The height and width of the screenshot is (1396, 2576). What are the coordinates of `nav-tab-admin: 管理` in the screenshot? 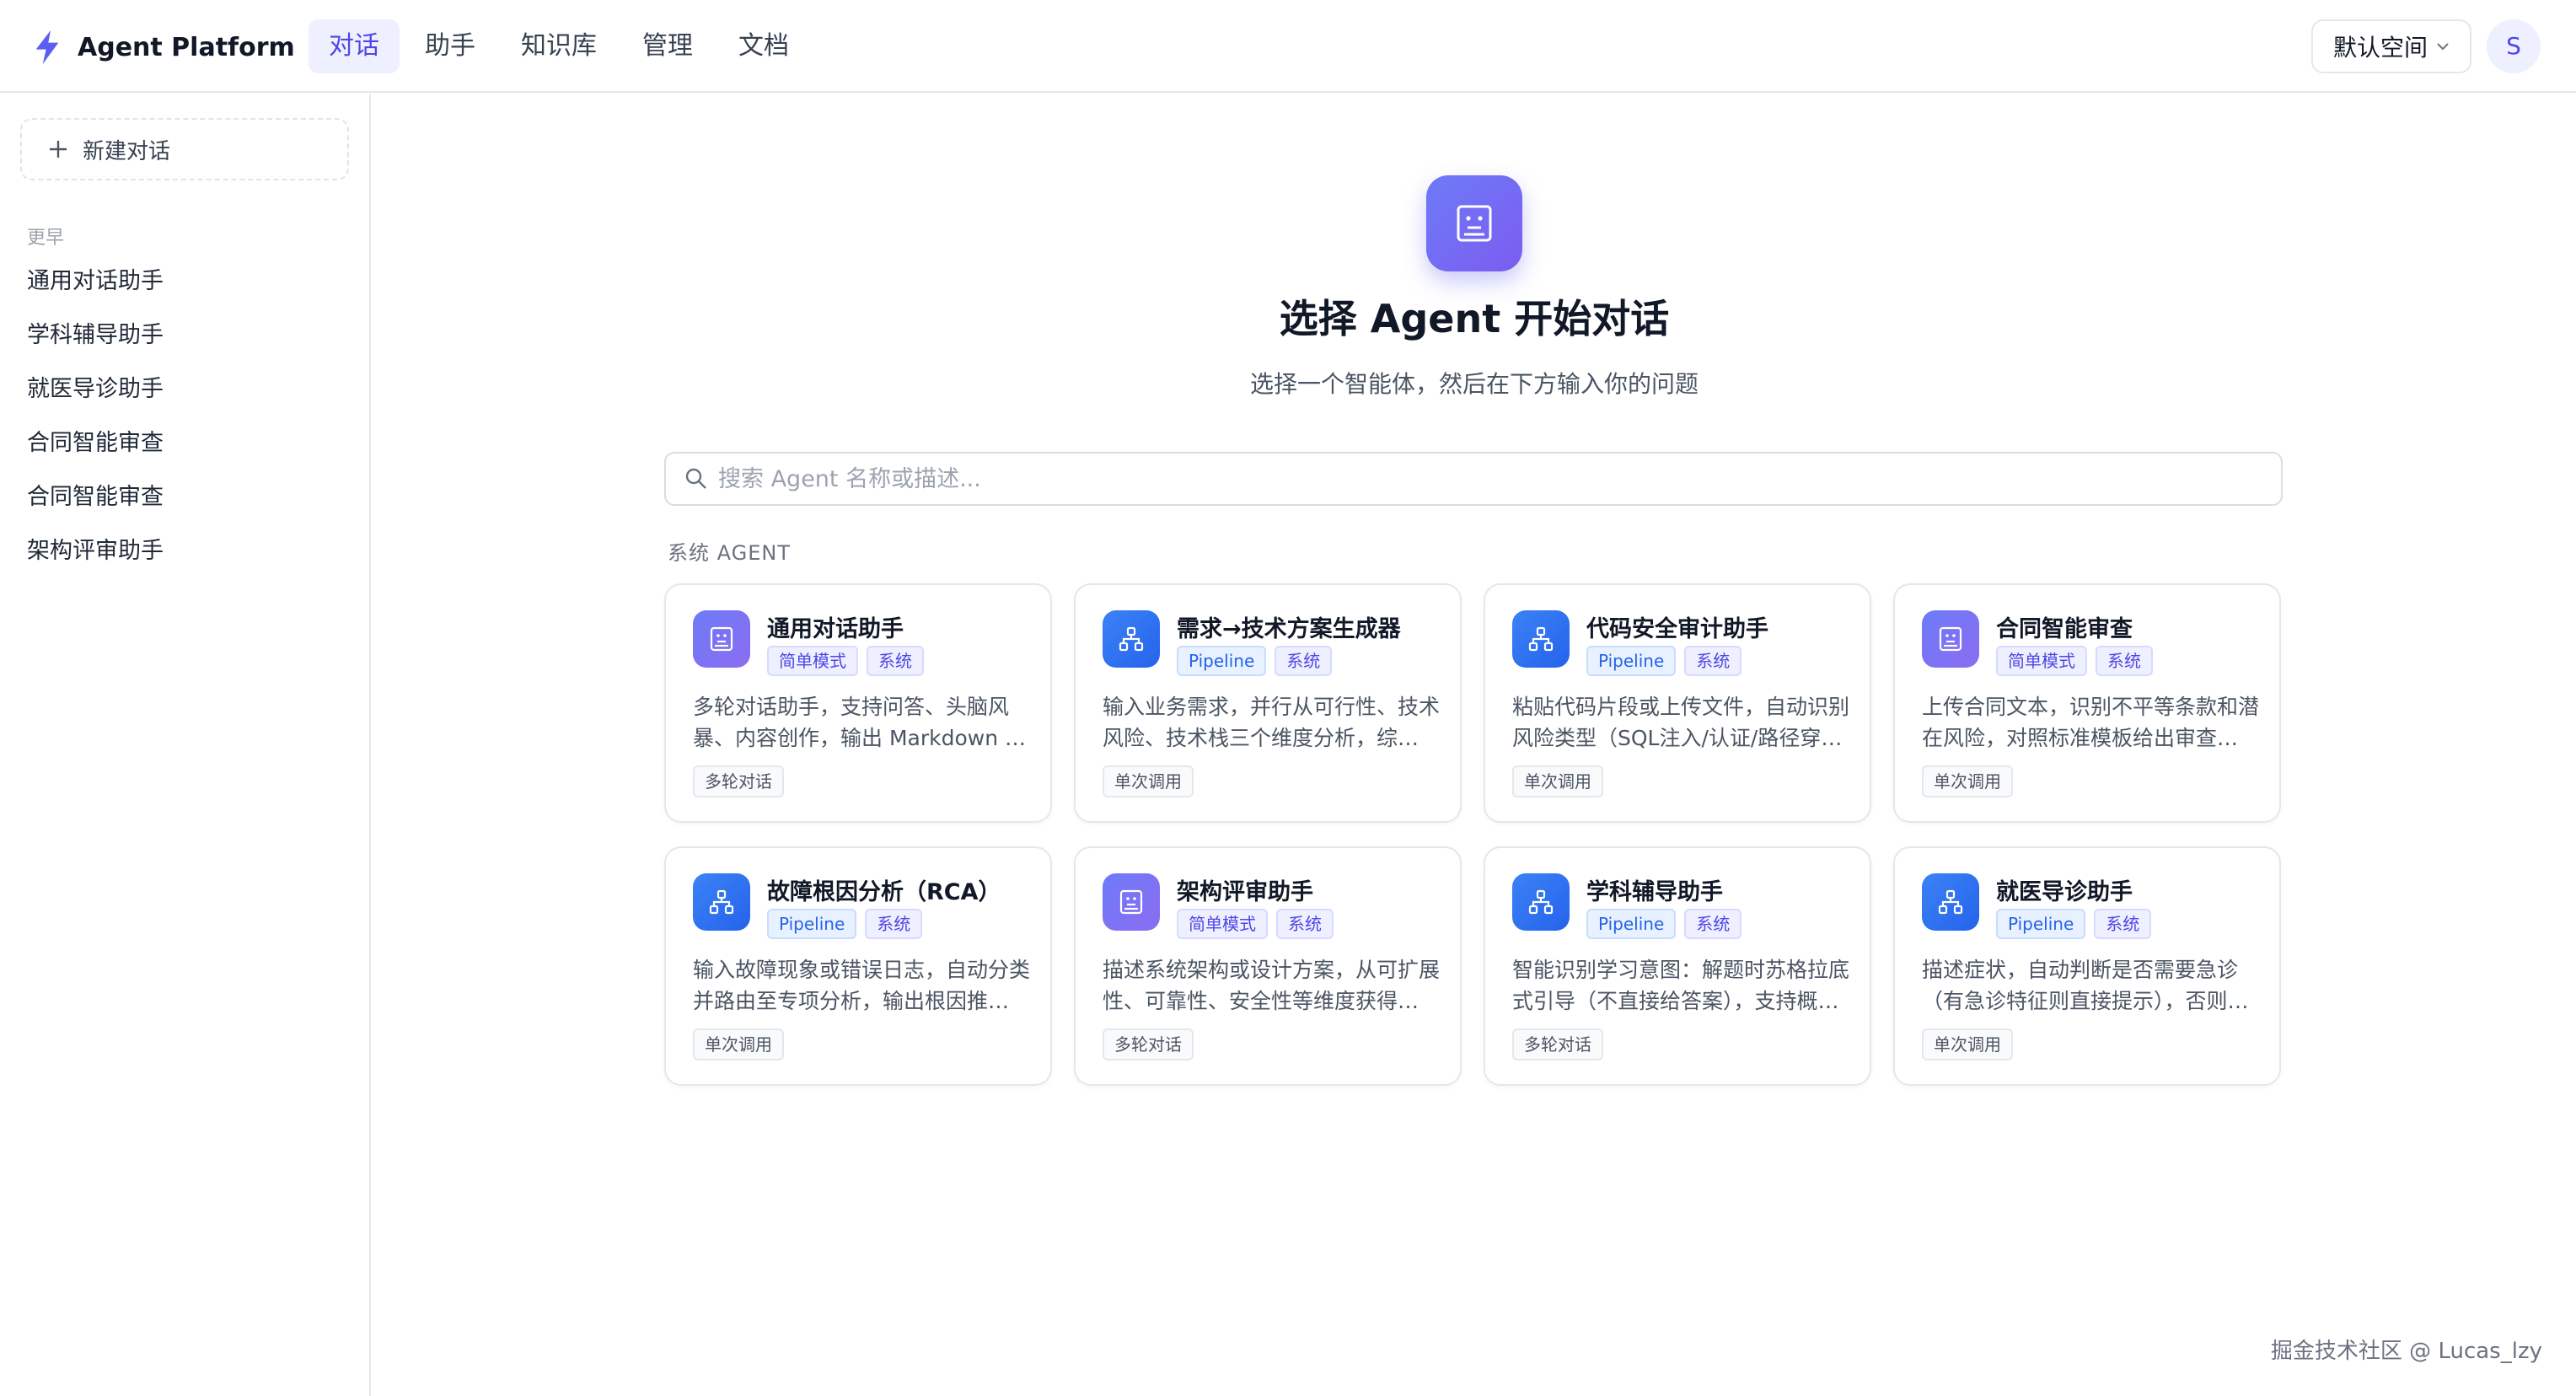 It's located at (667, 46).